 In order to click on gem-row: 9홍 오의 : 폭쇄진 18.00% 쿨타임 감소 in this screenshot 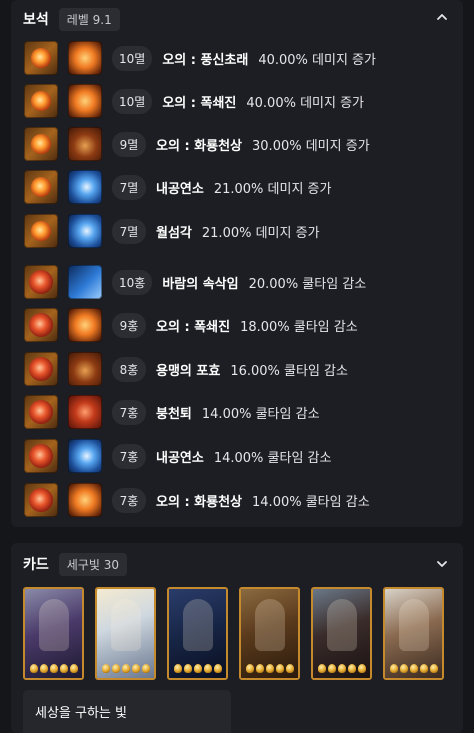, I will do `click(191, 325)`.